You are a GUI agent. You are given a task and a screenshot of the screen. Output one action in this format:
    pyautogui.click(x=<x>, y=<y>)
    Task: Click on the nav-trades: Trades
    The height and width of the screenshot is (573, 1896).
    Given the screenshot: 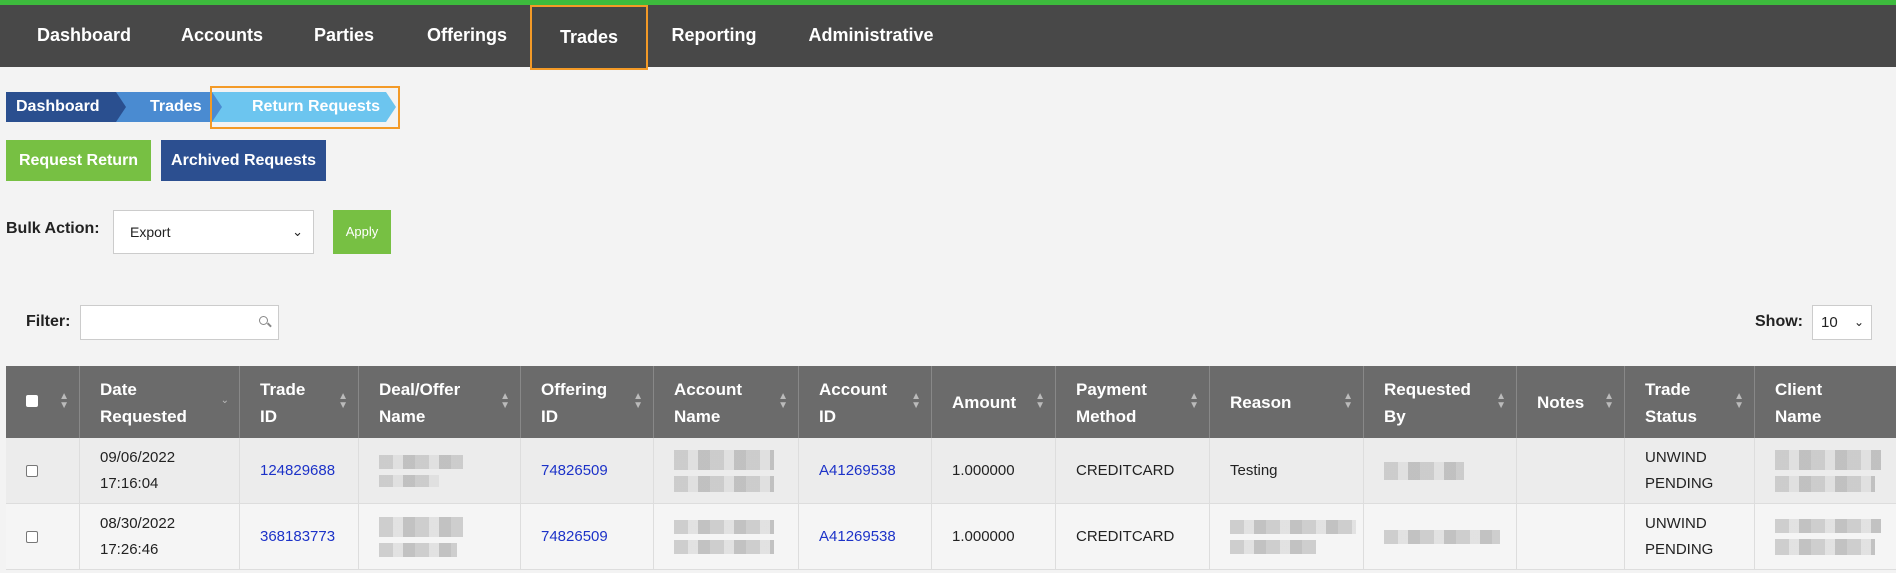 What is the action you would take?
    pyautogui.click(x=589, y=37)
    